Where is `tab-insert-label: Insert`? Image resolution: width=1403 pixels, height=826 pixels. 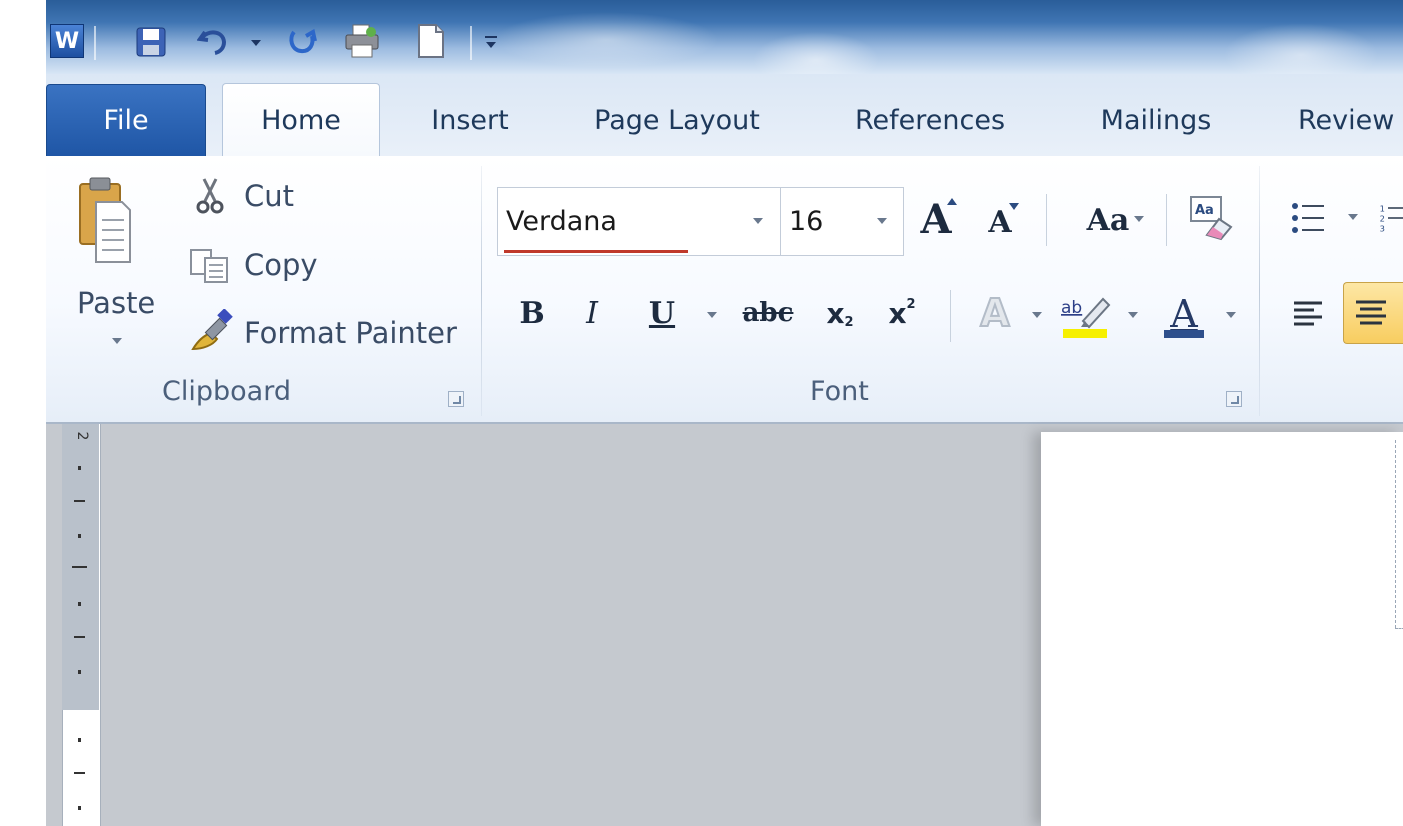
tab-insert-label: Insert is located at coordinates (470, 120).